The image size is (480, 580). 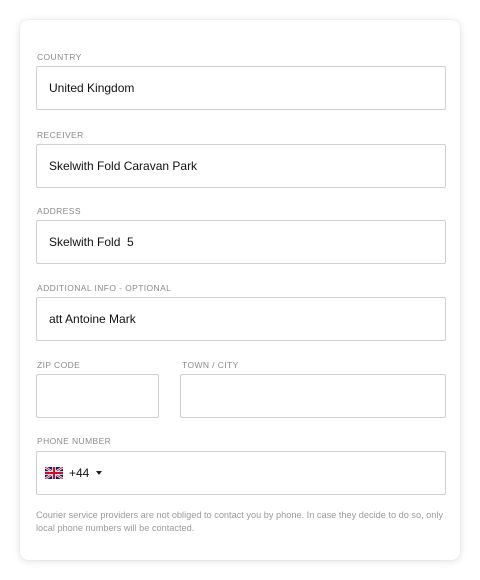 I want to click on receiver-label: RECEIVER, so click(x=60, y=135).